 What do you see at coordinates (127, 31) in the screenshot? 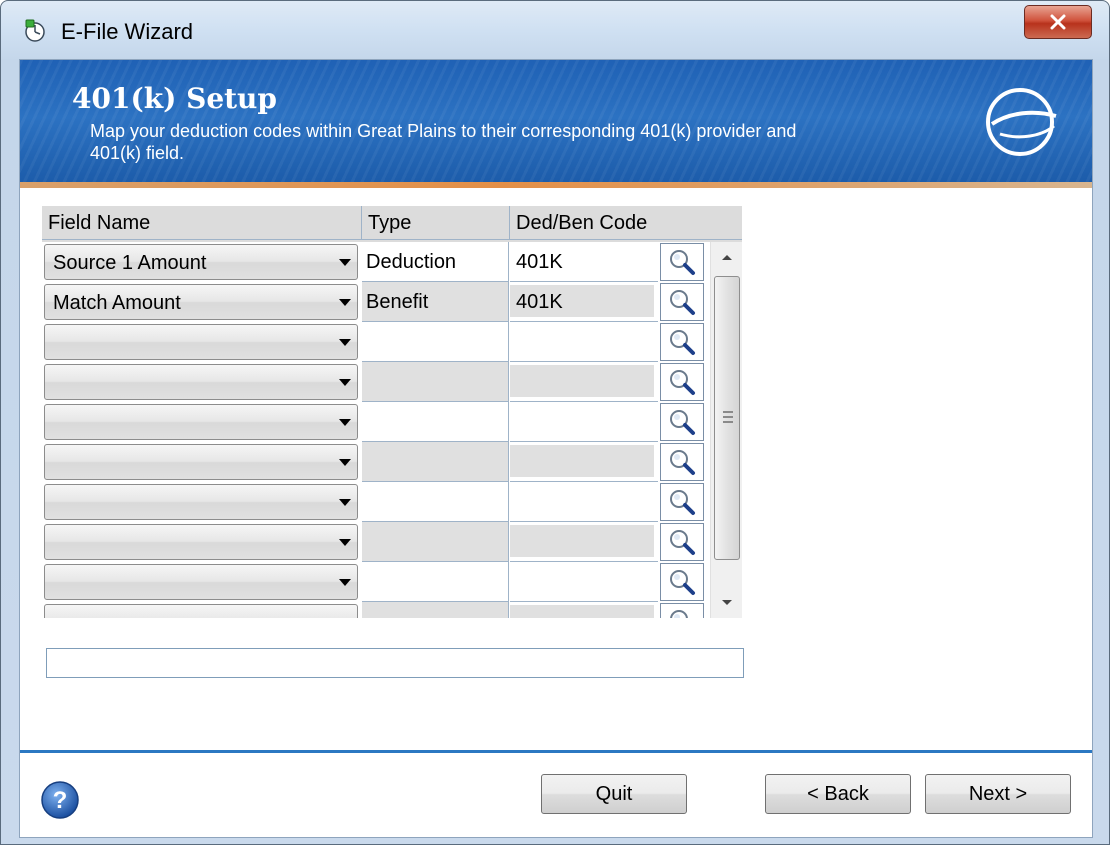
I see `window-title: E-File Wizard` at bounding box center [127, 31].